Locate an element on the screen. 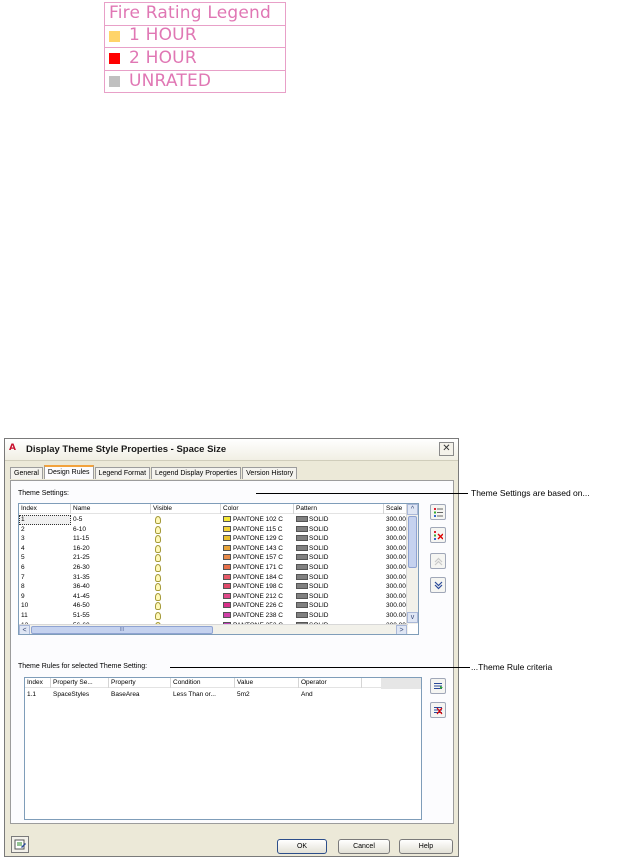  color-swatch-icon is located at coordinates (227, 566).